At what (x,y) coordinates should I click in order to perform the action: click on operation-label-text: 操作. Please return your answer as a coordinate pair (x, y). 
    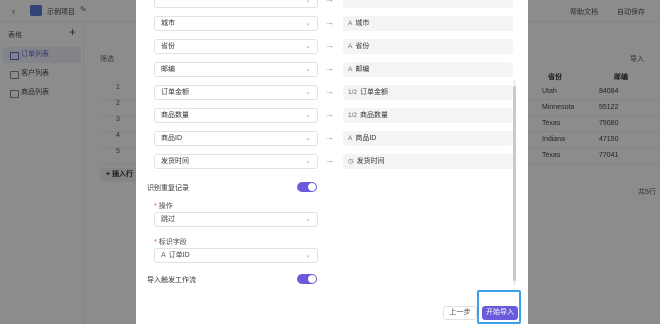
    Looking at the image, I should click on (165, 206).